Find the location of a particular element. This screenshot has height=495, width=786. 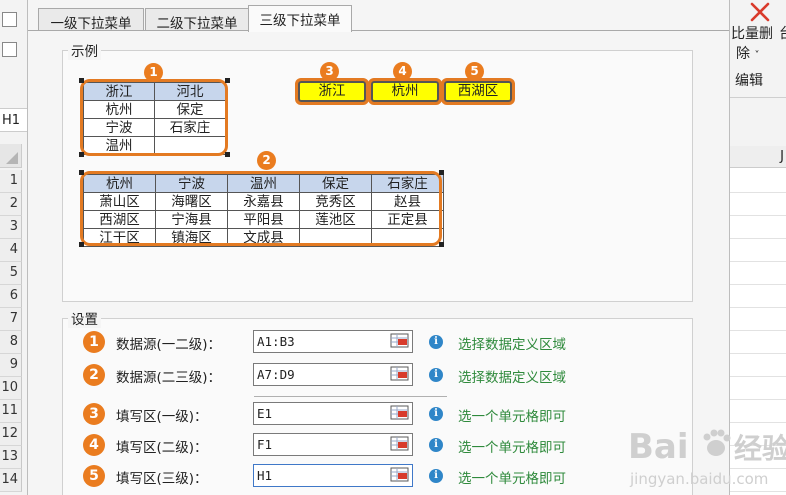

table-header-cell: 保定 is located at coordinates (335, 183).